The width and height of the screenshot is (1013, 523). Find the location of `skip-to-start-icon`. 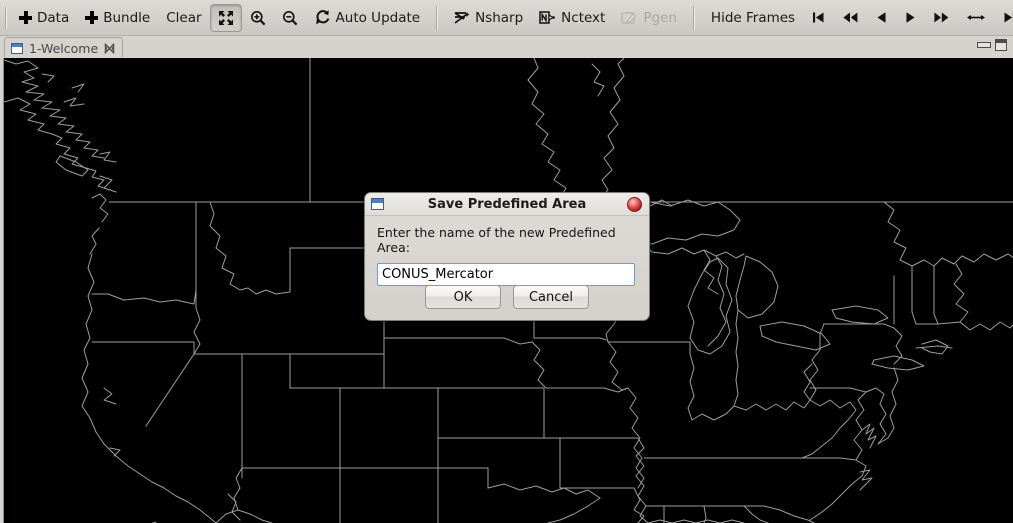

skip-to-start-icon is located at coordinates (818, 17).